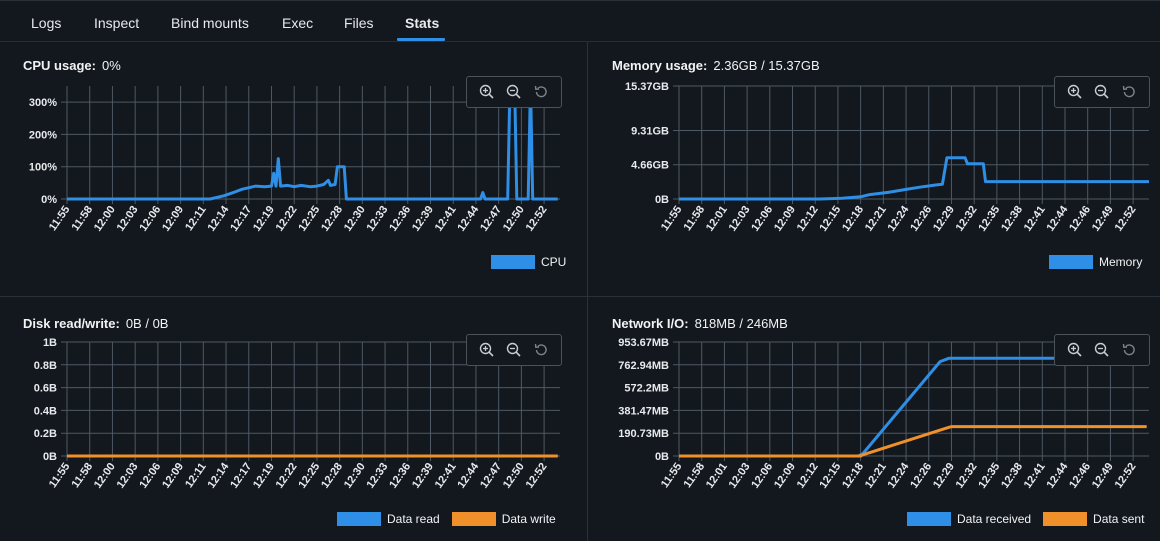 This screenshot has height=541, width=1160. Describe the element at coordinates (643, 366) in the screenshot. I see `y-tick-label: 762.94MB` at that location.